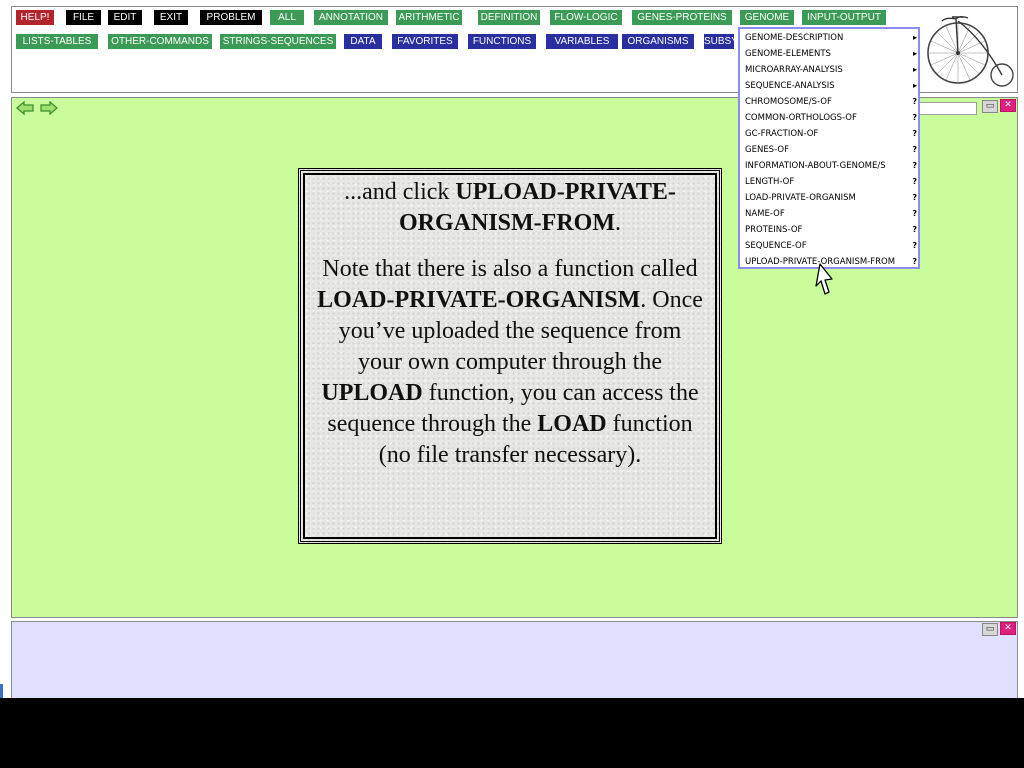 The height and width of the screenshot is (768, 1024). What do you see at coordinates (801, 118) in the screenshot?
I see `menu-item-label: COMMON-ORTHOLOGS-OF` at bounding box center [801, 118].